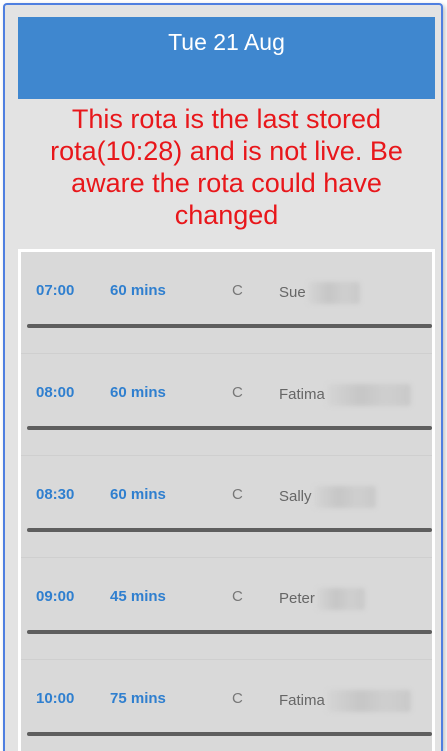 The image size is (447, 751). I want to click on visit-duration: 75 mins, so click(138, 698).